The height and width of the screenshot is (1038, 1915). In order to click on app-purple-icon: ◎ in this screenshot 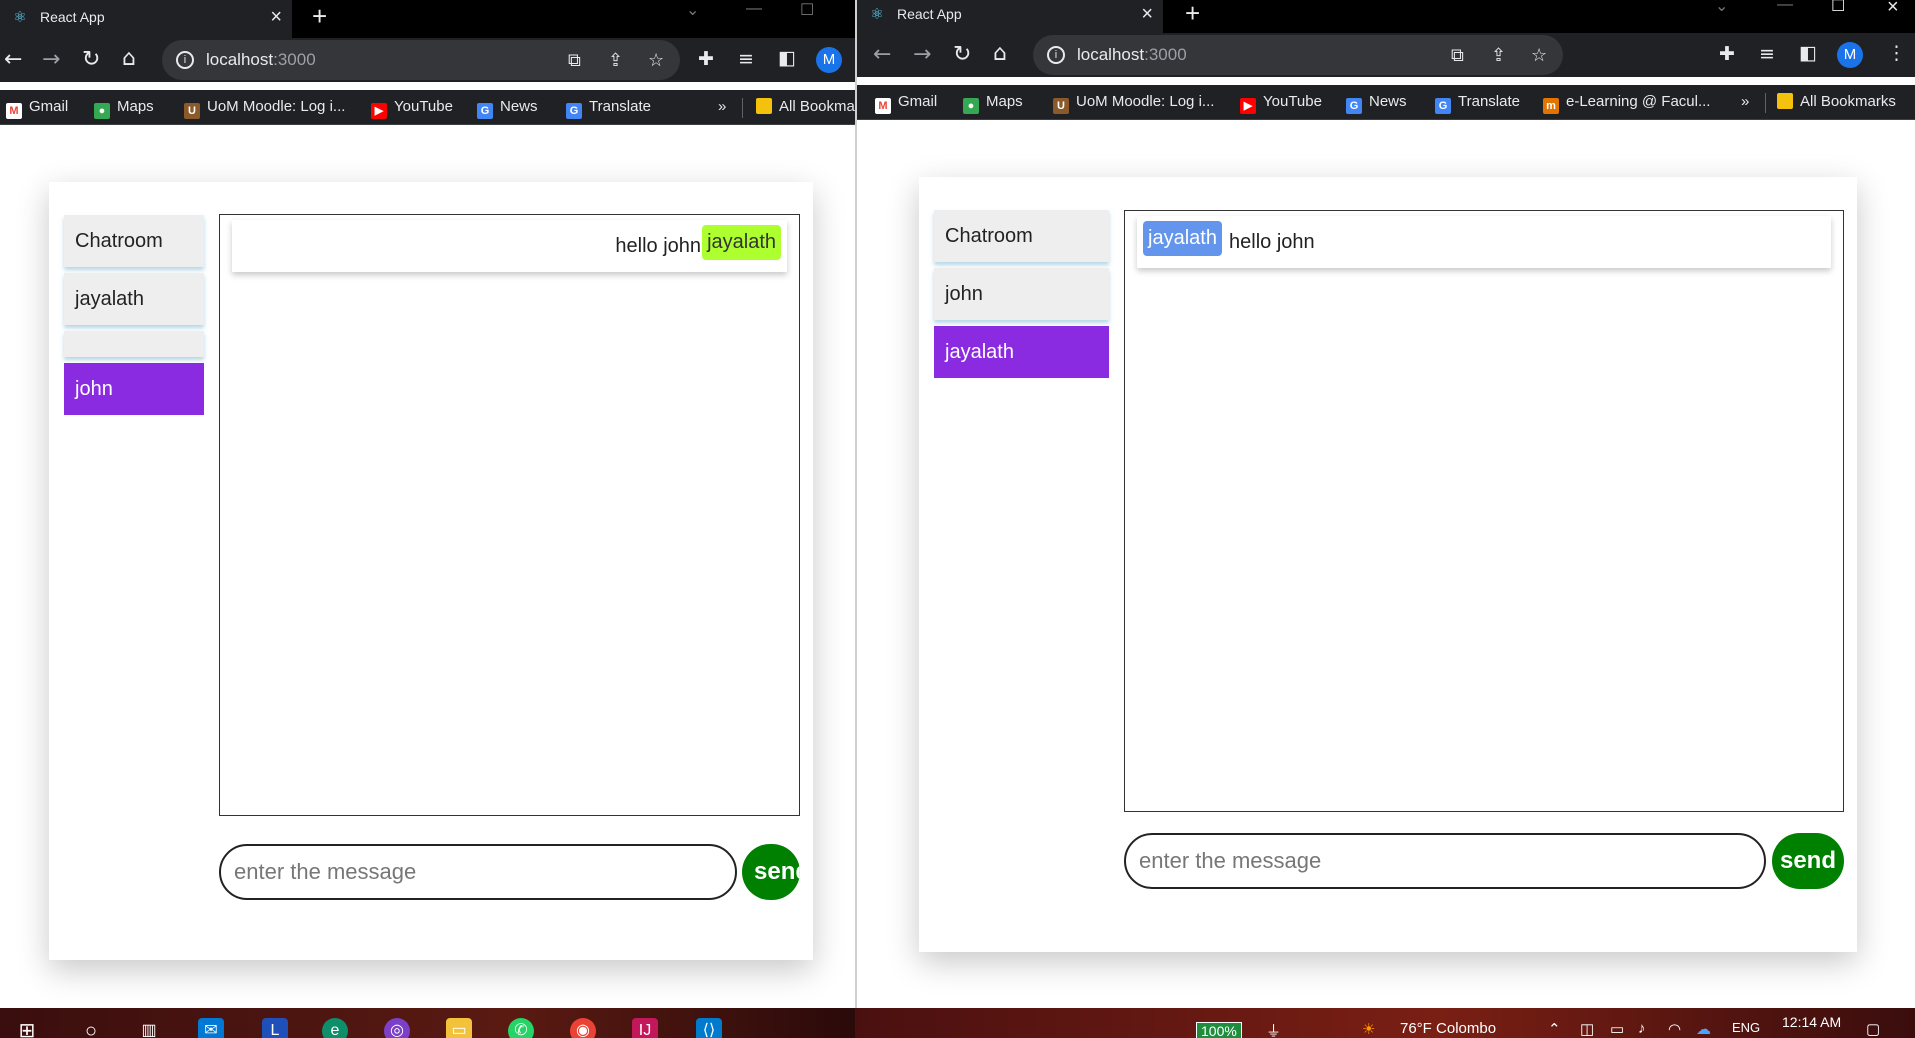, I will do `click(397, 1028)`.